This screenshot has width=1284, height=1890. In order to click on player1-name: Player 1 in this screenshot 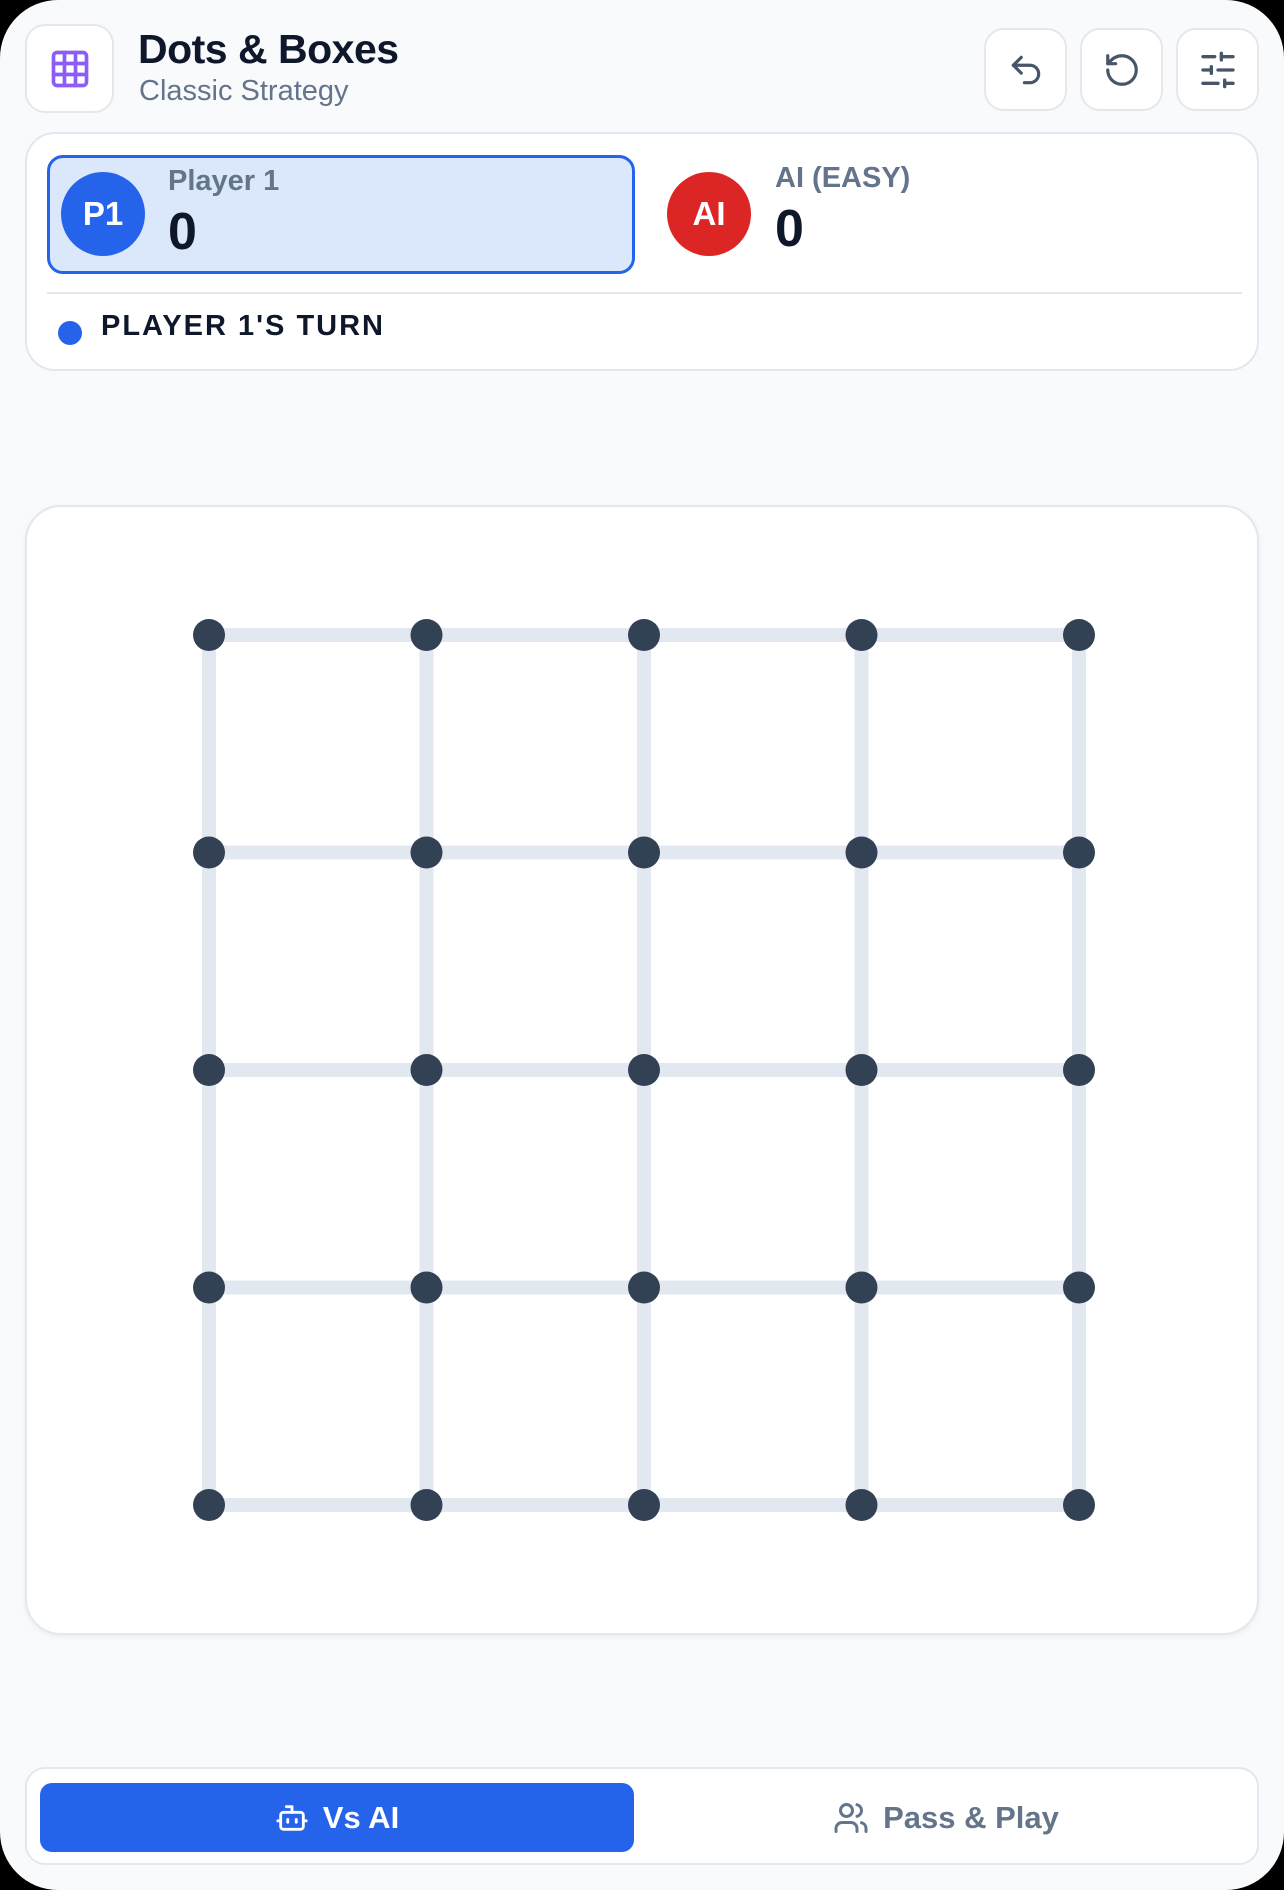, I will do `click(224, 181)`.